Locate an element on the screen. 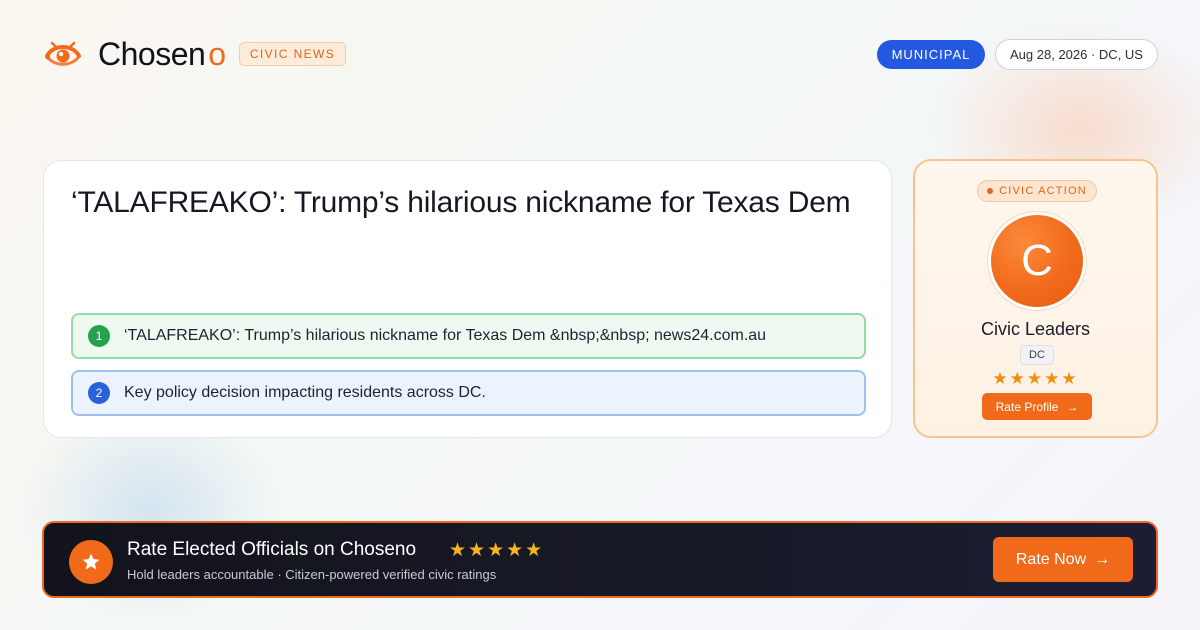 The height and width of the screenshot is (630, 1200). banner-title: Rate Elected Officials on Choseno is located at coordinates (272, 549).